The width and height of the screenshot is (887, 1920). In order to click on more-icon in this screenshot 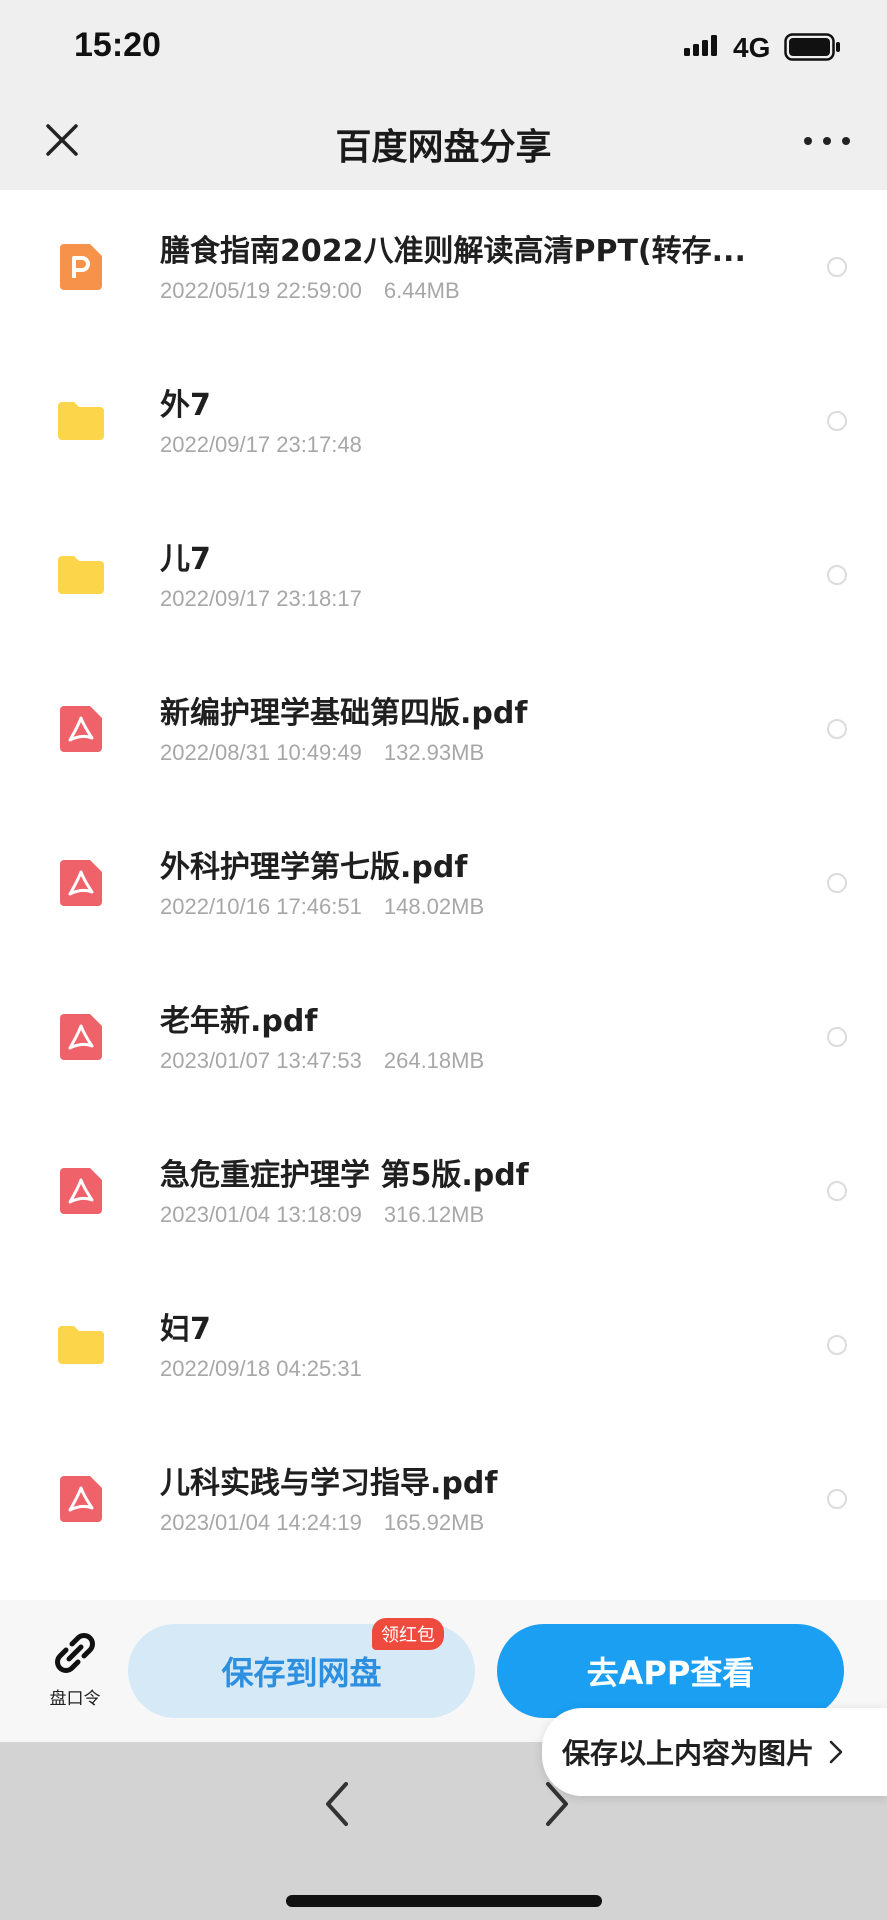, I will do `click(827, 141)`.